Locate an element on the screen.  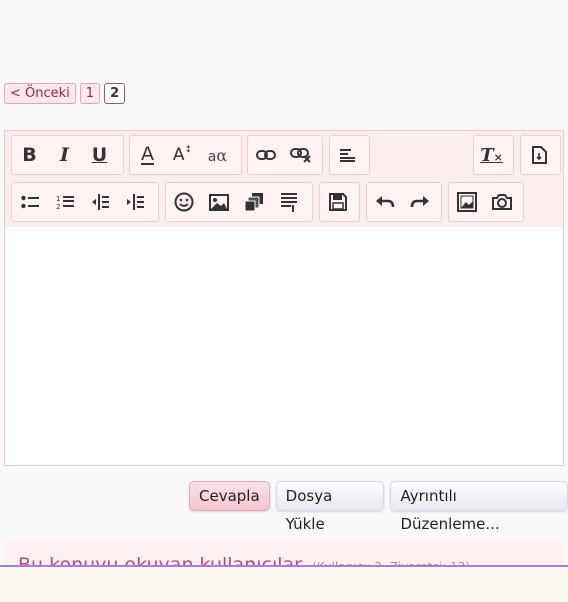
remove-format-button: T× is located at coordinates (491, 155).